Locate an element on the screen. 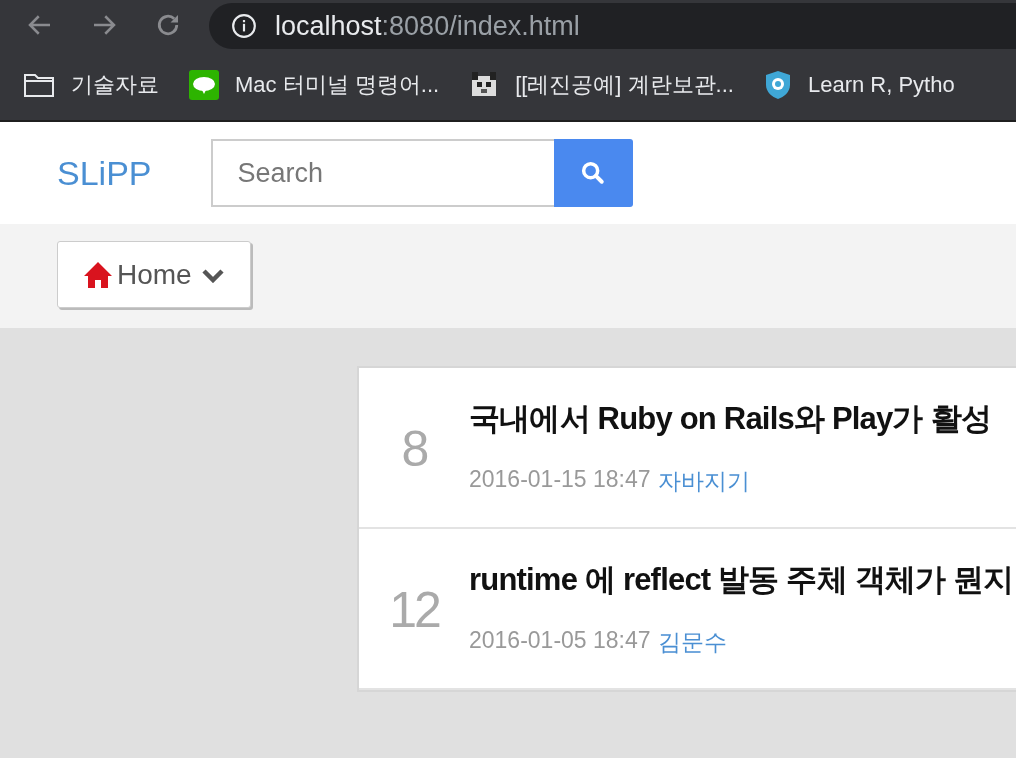 The width and height of the screenshot is (1016, 758). home-icon is located at coordinates (98, 274).